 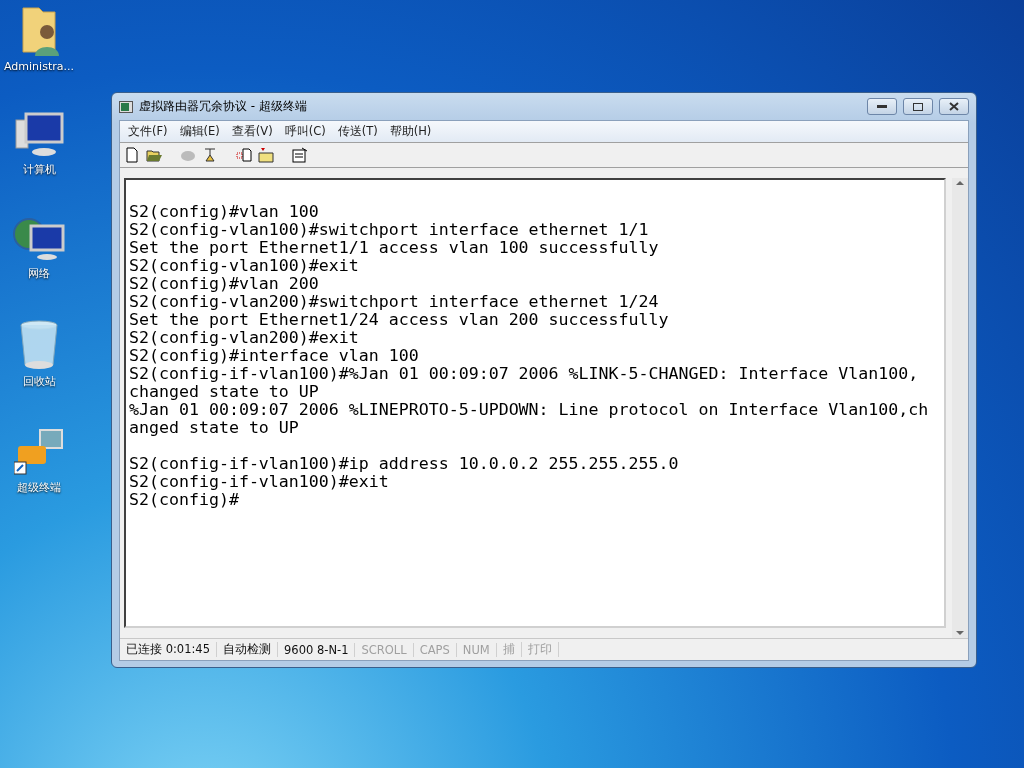 I want to click on status-item: NUM, so click(x=476, y=649).